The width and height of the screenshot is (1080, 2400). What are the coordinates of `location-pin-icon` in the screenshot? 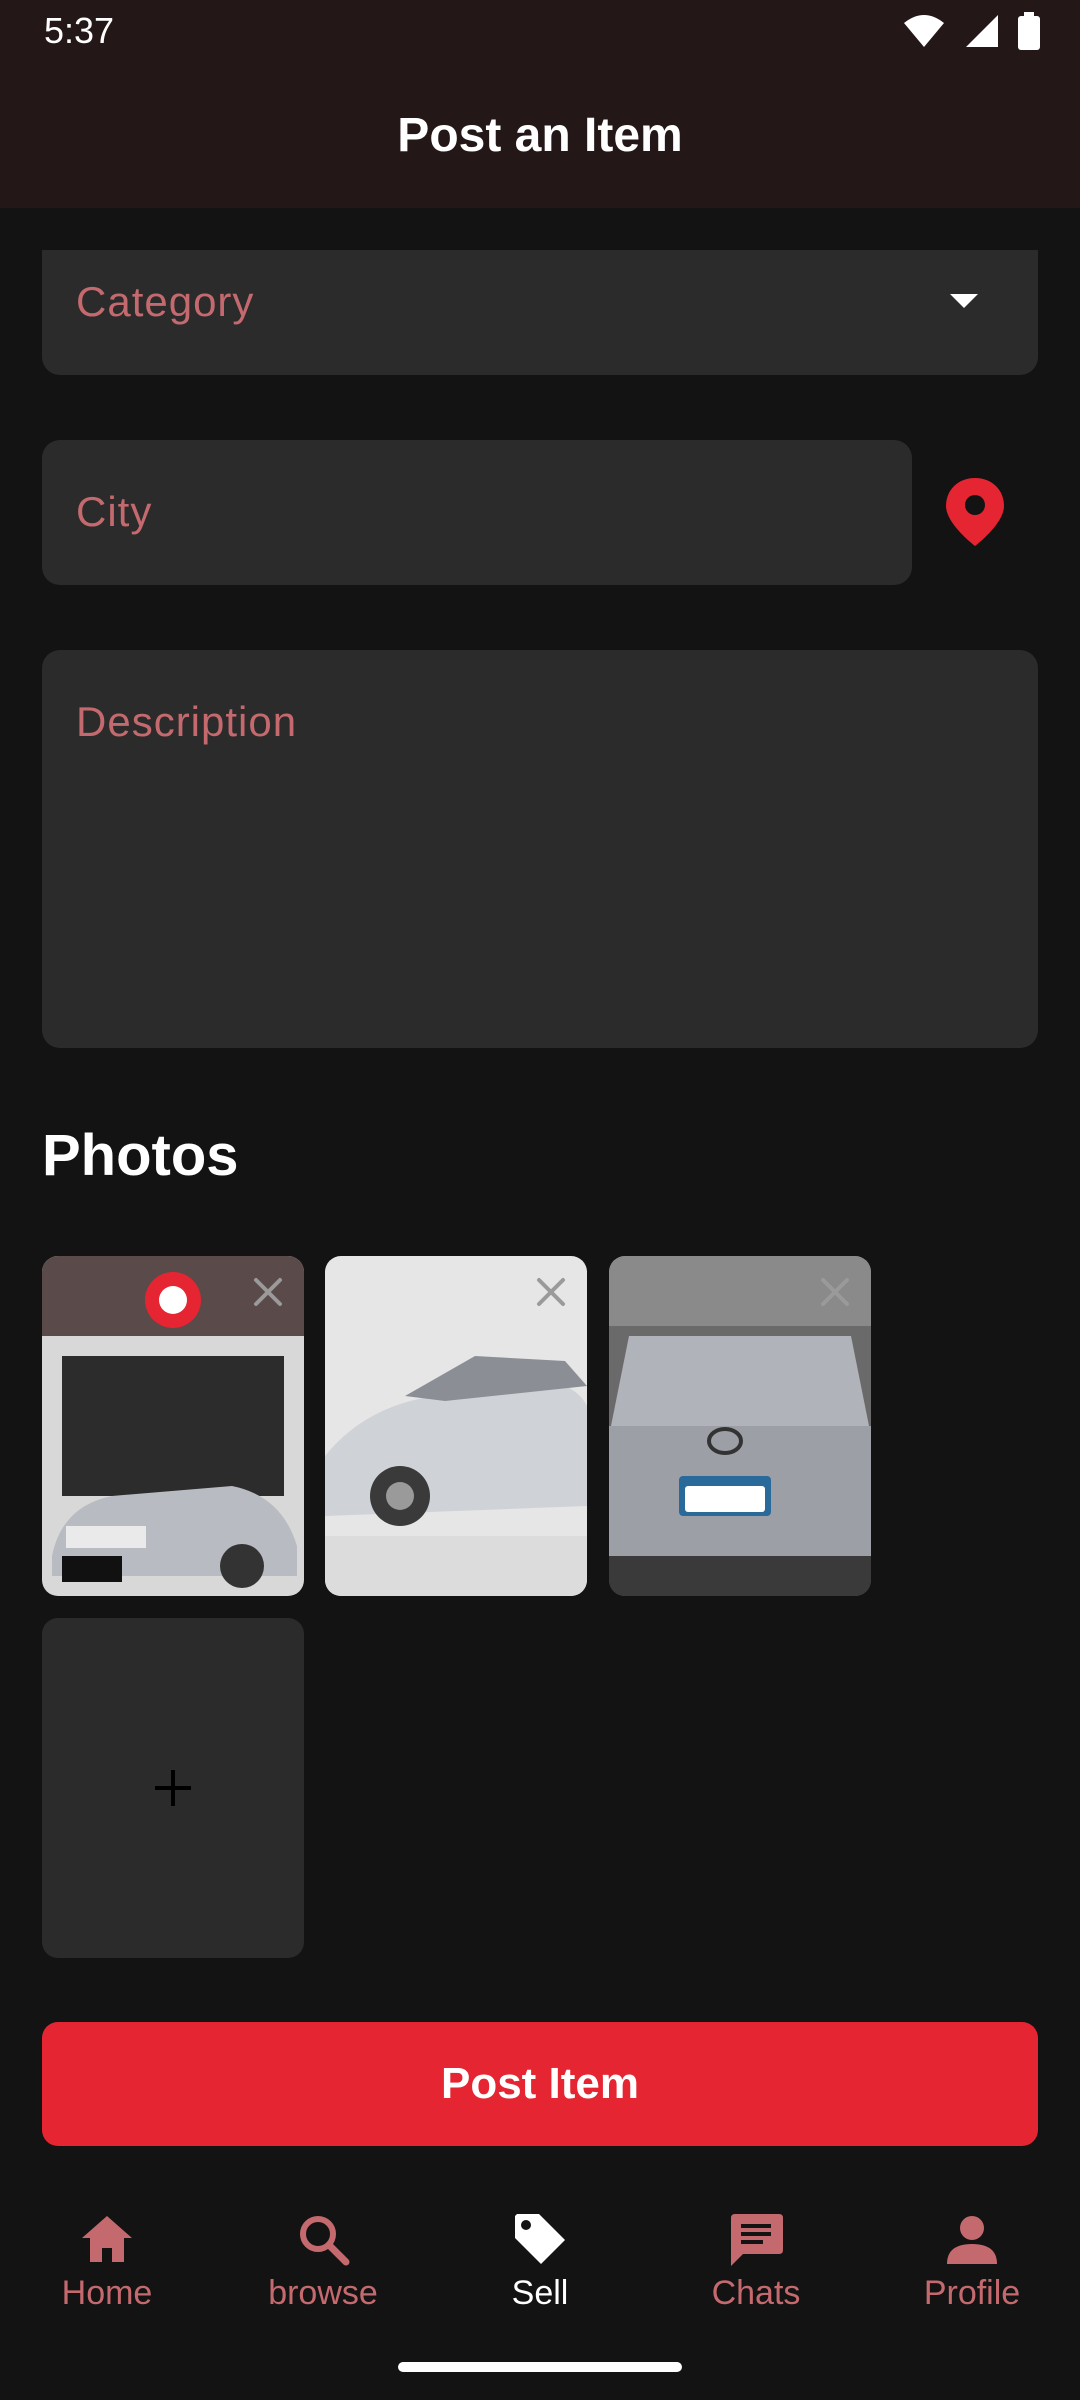 It's located at (975, 512).